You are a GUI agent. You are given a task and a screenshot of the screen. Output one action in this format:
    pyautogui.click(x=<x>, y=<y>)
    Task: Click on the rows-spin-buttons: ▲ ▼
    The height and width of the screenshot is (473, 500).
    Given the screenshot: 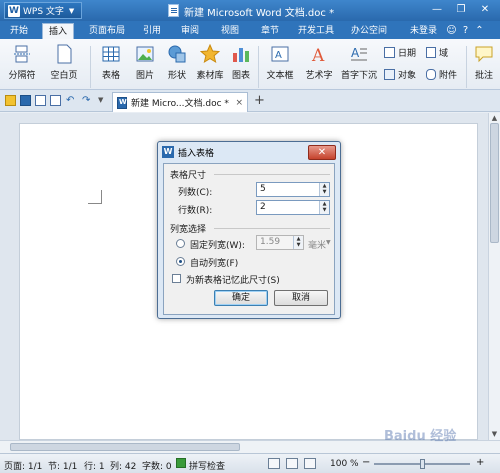 What is the action you would take?
    pyautogui.click(x=324, y=207)
    